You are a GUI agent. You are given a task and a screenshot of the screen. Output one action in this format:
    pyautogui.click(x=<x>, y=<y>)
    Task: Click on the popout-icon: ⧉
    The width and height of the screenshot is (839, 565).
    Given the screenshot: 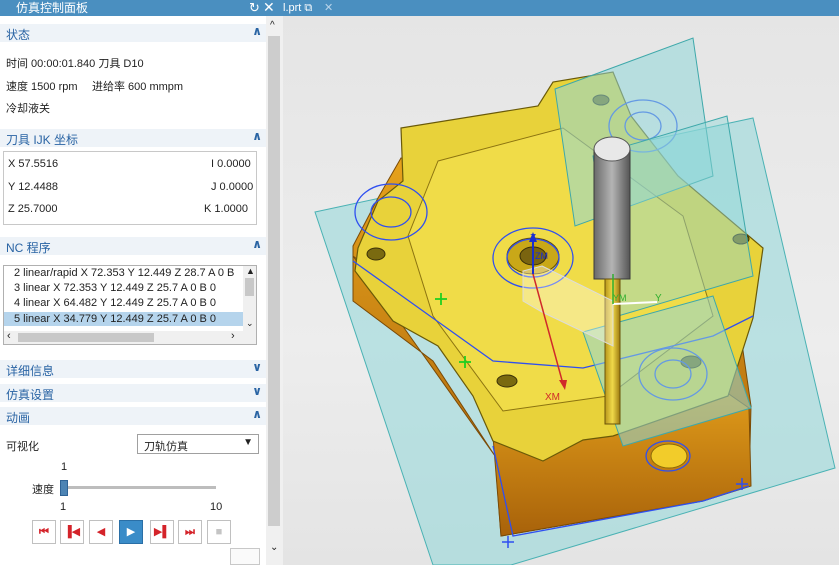 What is the action you would take?
    pyautogui.click(x=308, y=8)
    